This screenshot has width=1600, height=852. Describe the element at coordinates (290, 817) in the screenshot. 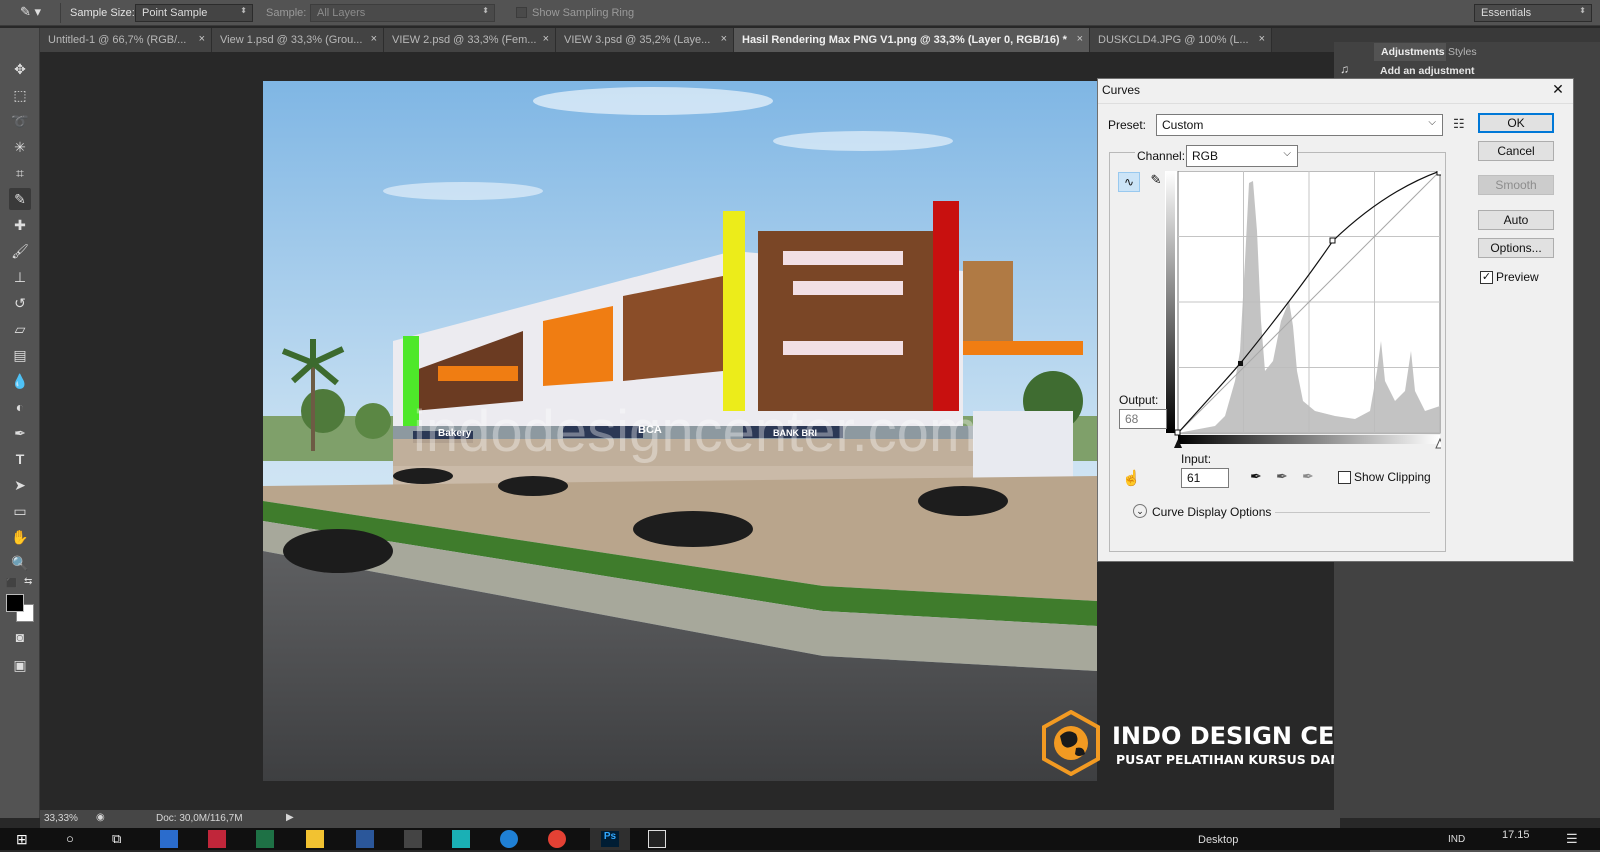

I see `status-menu-arrow-icon: ▶` at that location.